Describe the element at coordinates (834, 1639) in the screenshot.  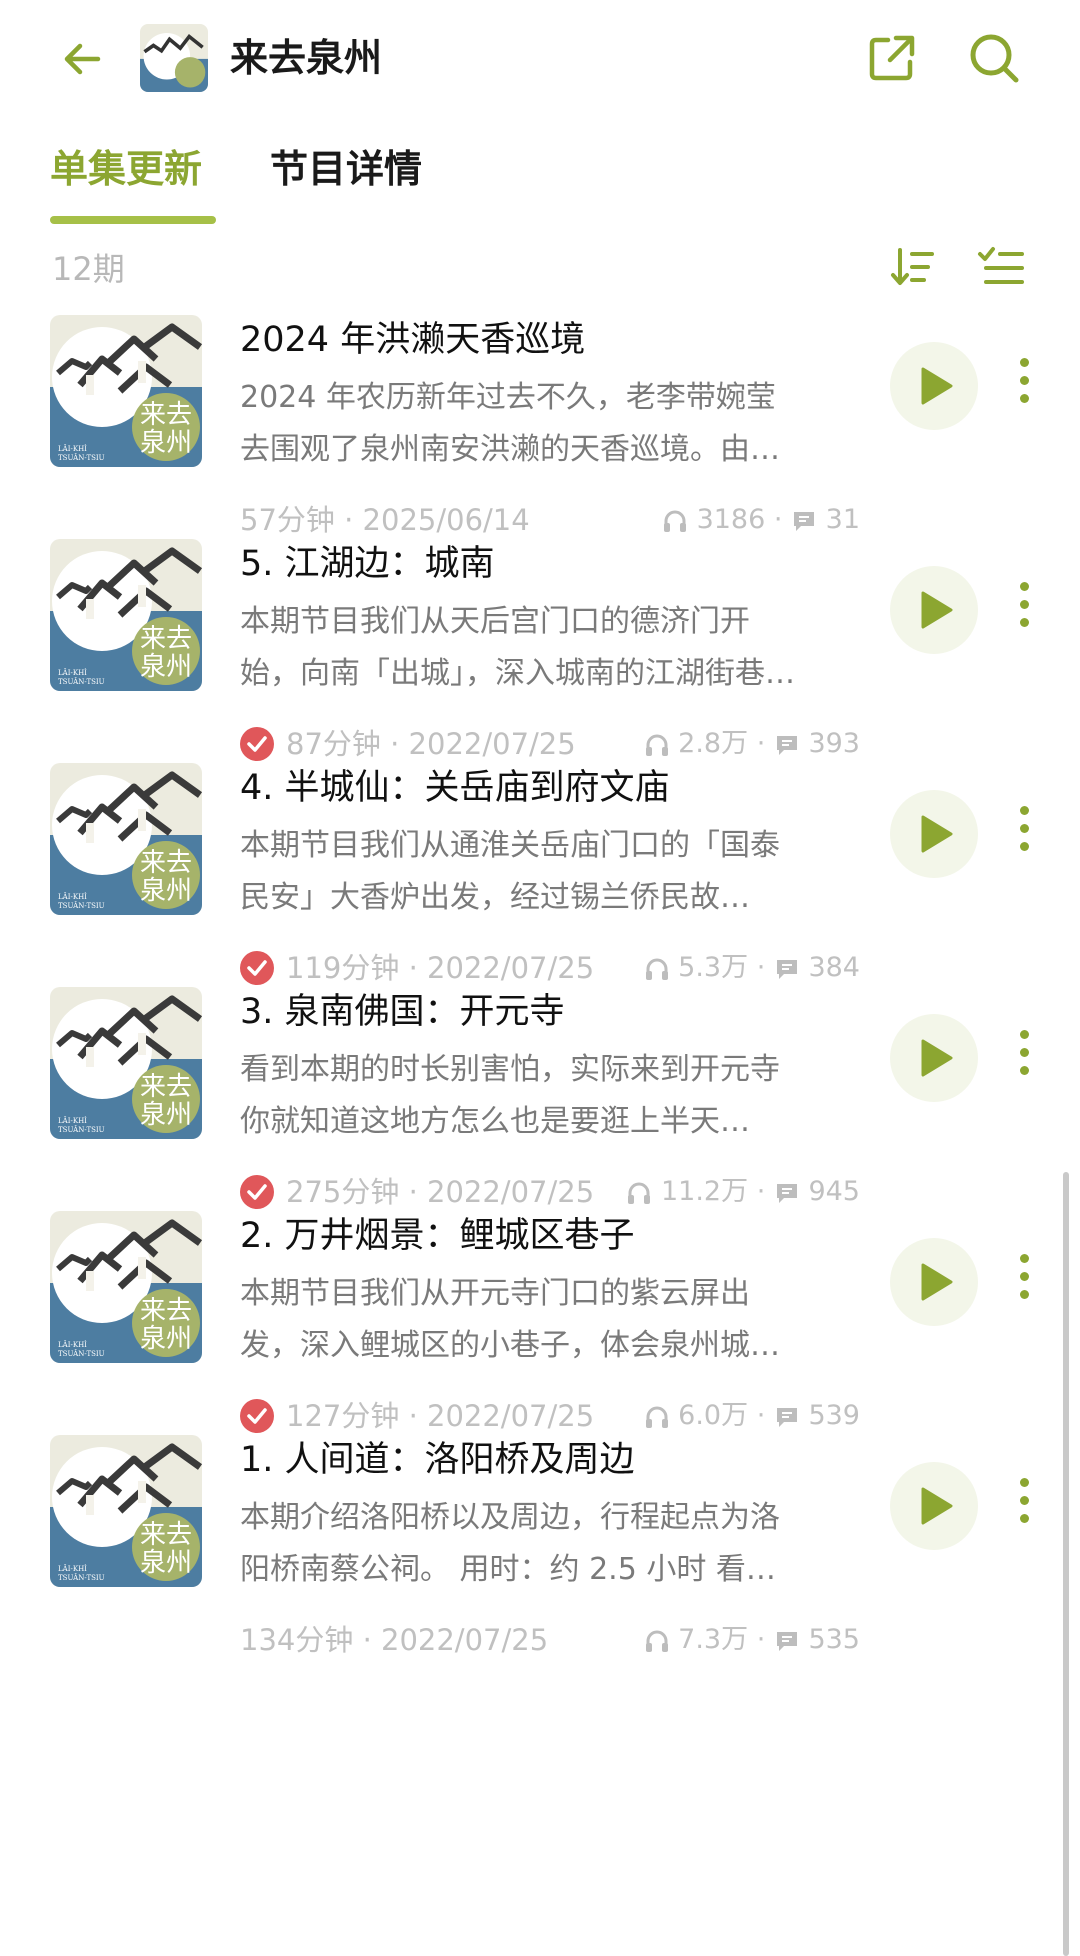
I see `comment-count: 535` at that location.